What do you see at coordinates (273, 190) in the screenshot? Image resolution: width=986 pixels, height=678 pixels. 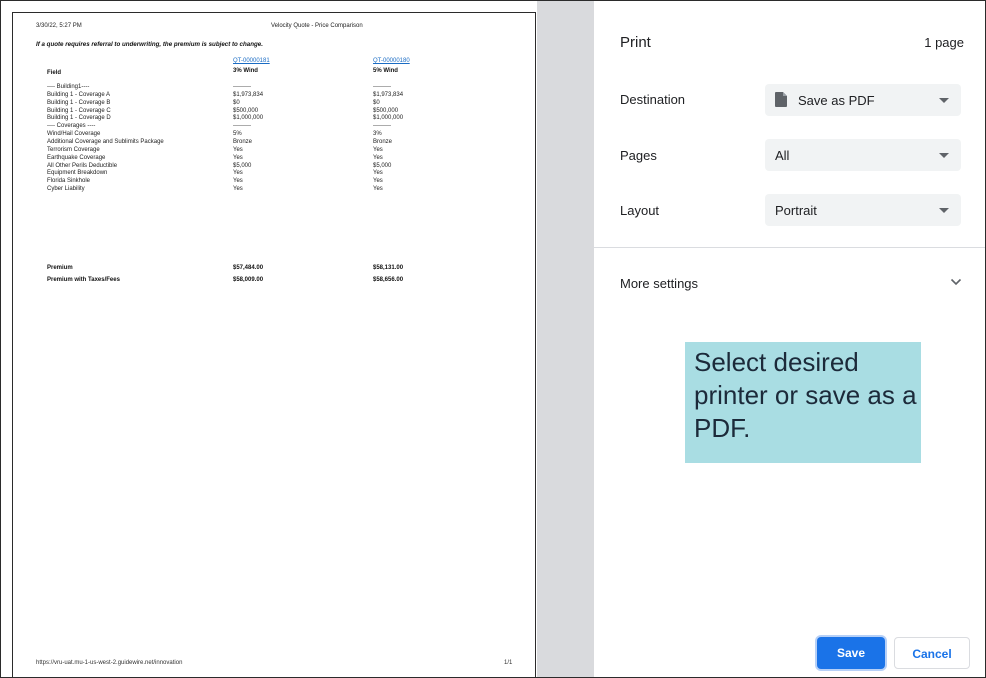 I see `table-row: Cyber Liability Yes Yes` at bounding box center [273, 190].